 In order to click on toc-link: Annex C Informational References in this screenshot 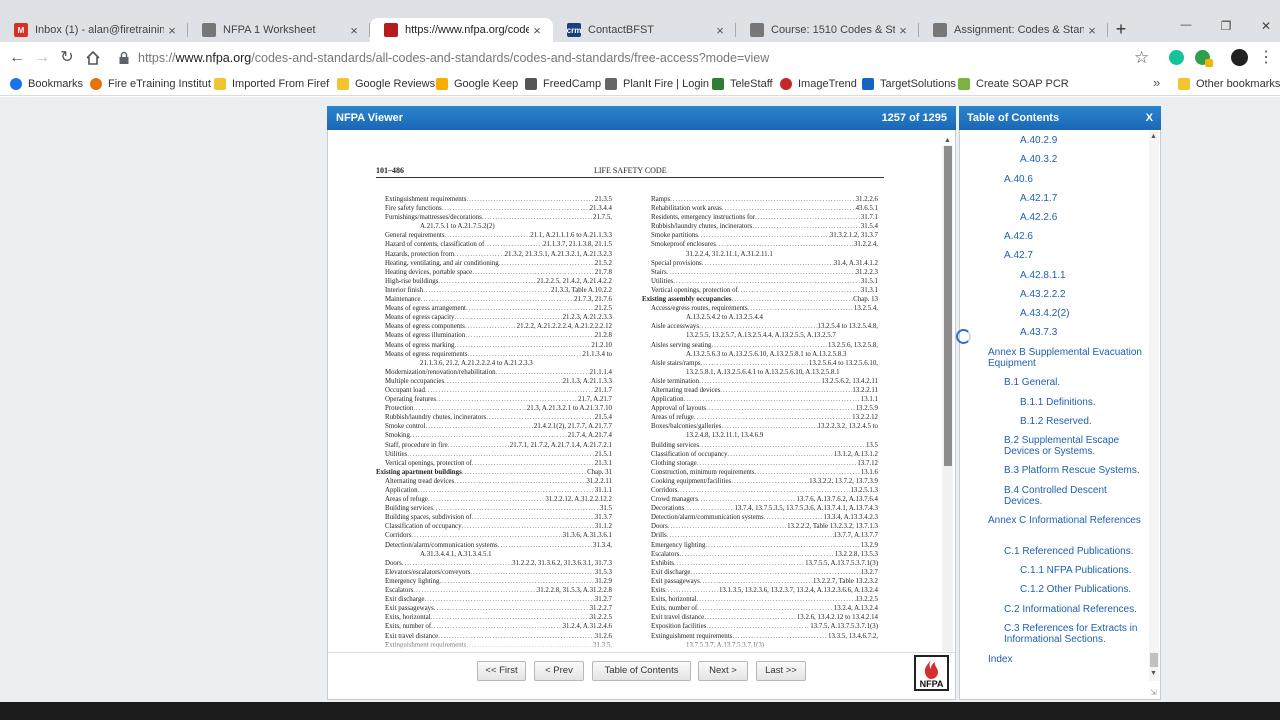, I will do `click(1067, 520)`.